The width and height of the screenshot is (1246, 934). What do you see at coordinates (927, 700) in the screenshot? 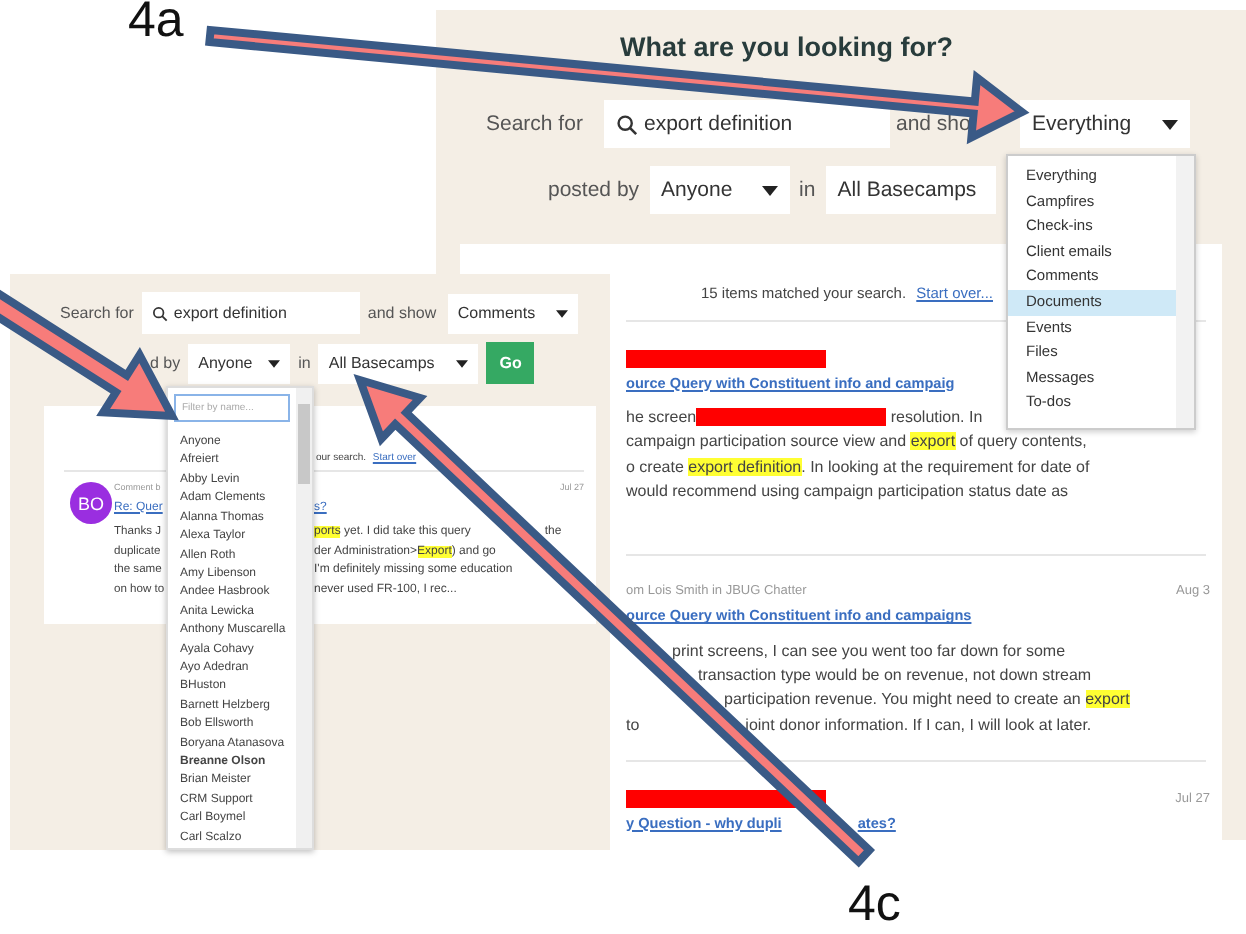
I see `result-excerpt-text: participation revenue. You might need to create an export` at bounding box center [927, 700].